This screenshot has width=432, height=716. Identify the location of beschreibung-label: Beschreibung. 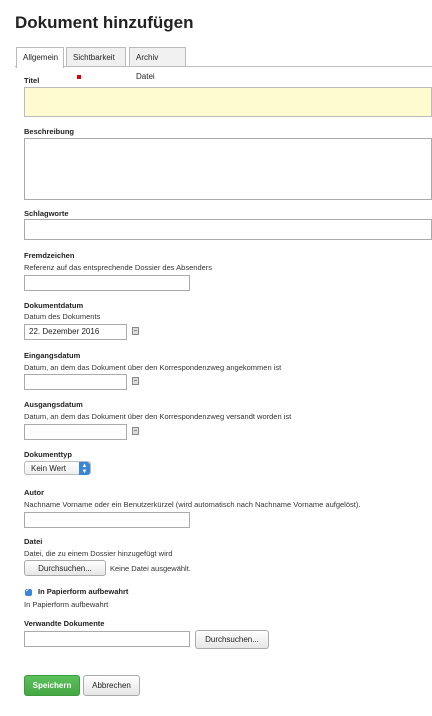
(49, 131).